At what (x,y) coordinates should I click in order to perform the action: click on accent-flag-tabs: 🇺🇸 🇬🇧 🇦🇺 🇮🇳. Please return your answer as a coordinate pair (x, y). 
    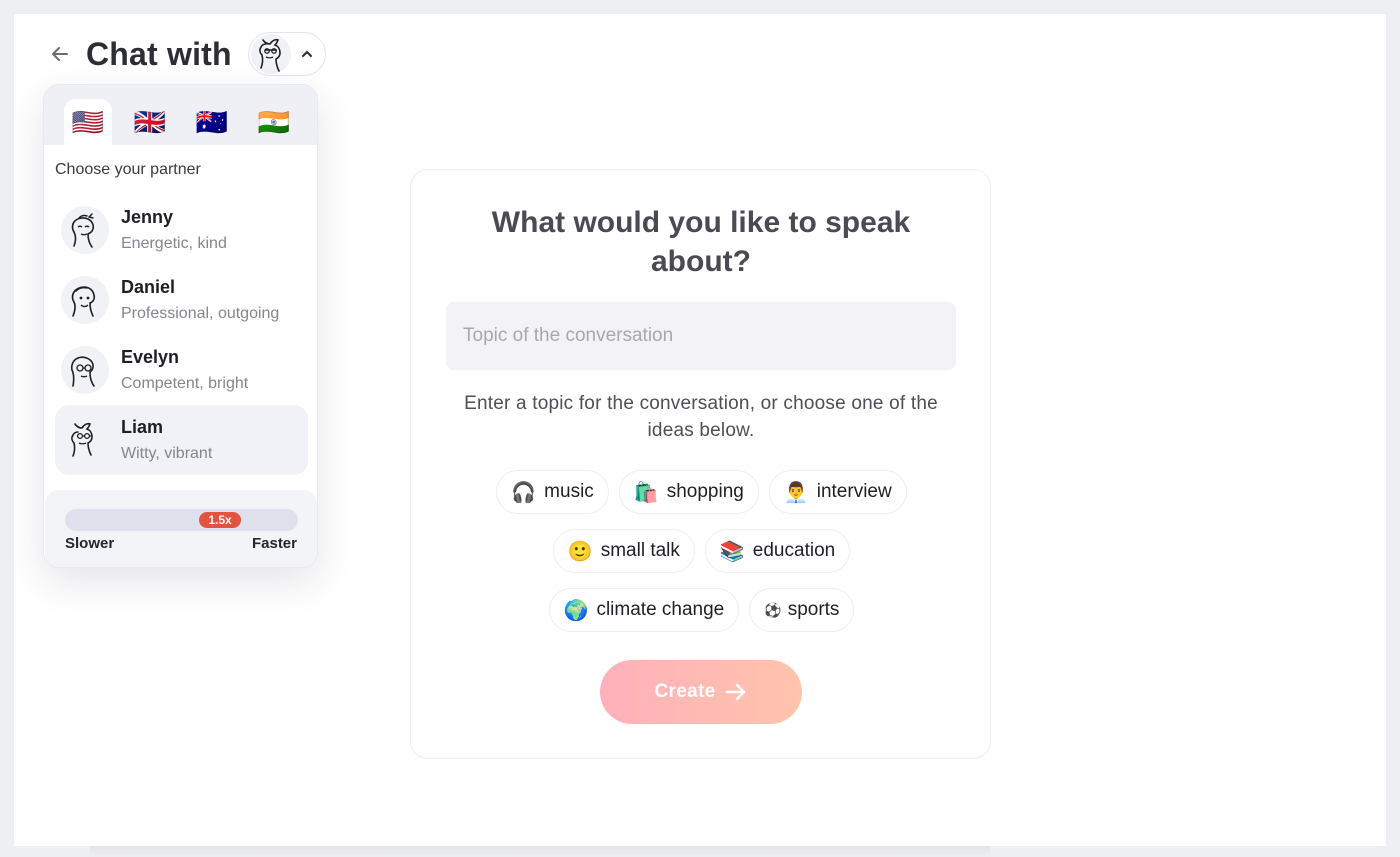
    Looking at the image, I should click on (180, 115).